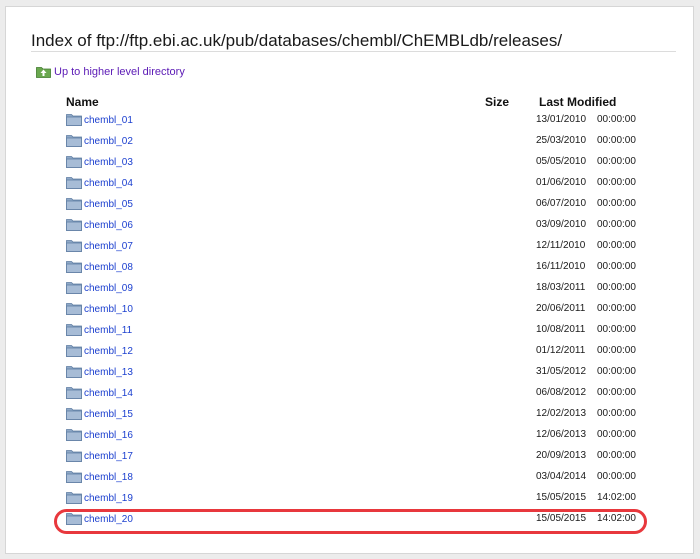 The image size is (700, 559). Describe the element at coordinates (108, 372) in the screenshot. I see `folder-link: chembl_13` at that location.